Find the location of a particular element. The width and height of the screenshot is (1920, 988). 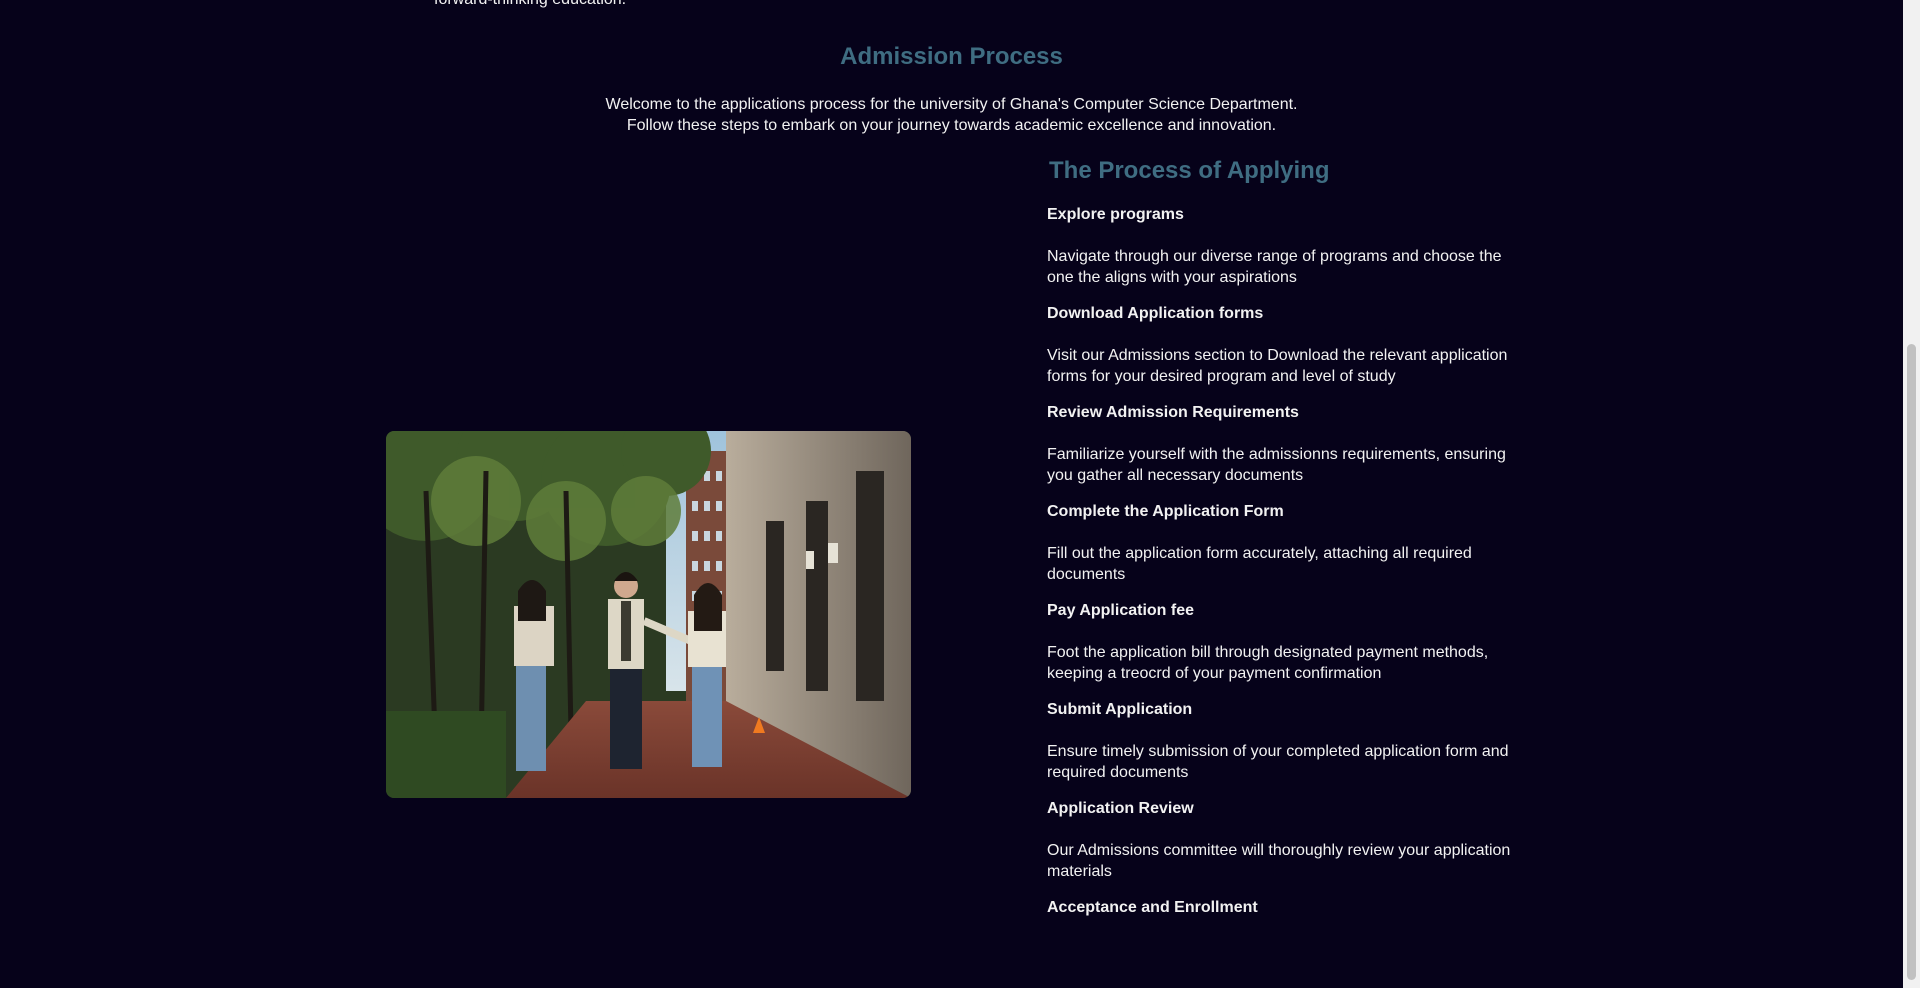

step-title: Pay Application fee is located at coordinates (1120, 610).